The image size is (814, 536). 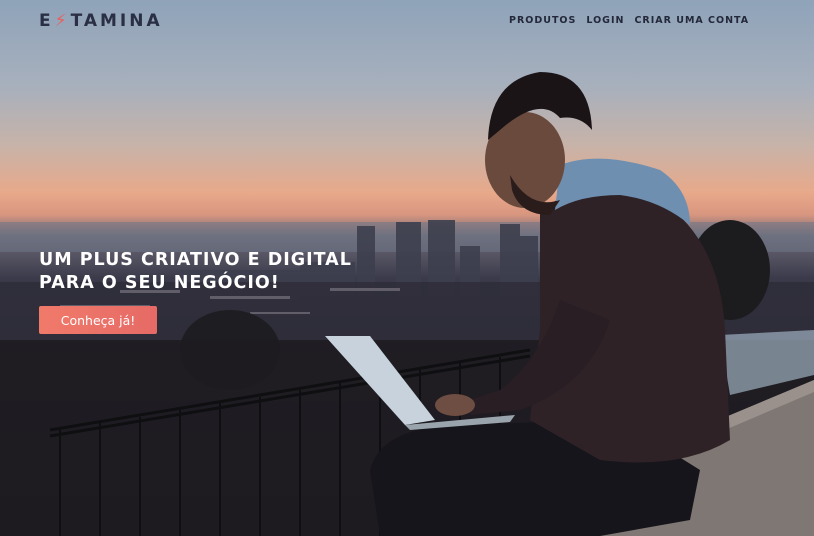 I want to click on nav-link-produtos: PRODUTOS, so click(x=542, y=20).